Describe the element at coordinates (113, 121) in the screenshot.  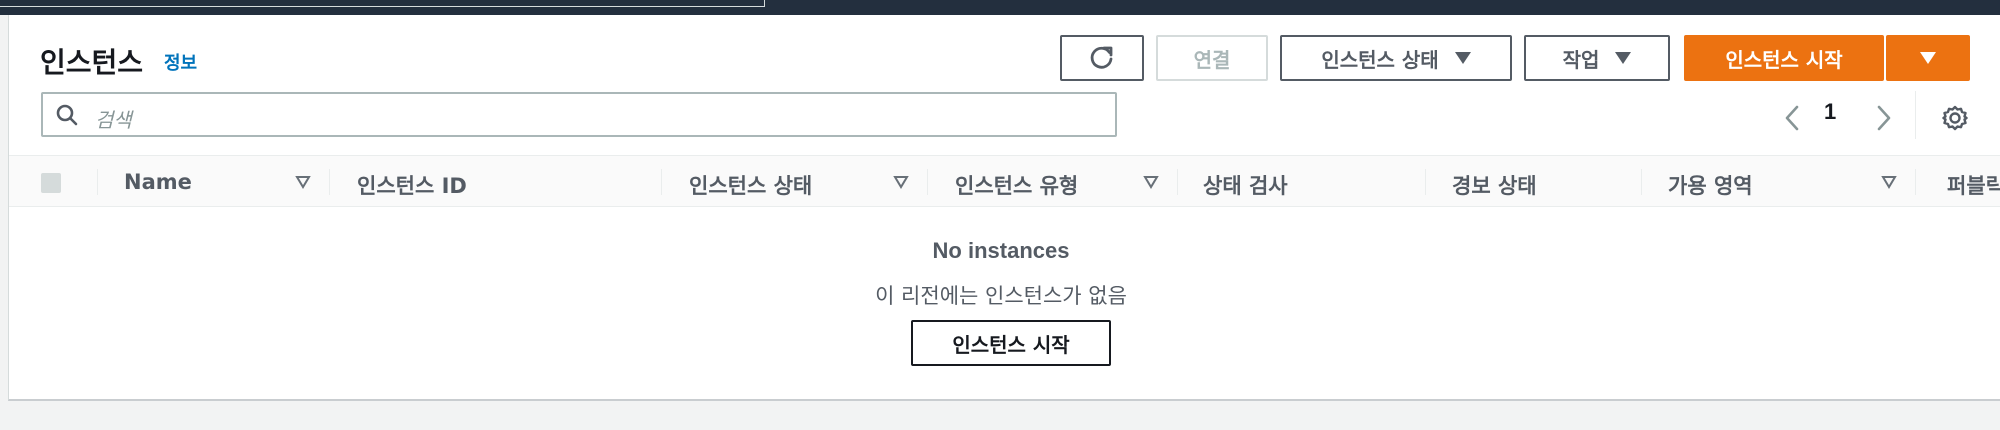
I see `search-placeholder: 검색` at that location.